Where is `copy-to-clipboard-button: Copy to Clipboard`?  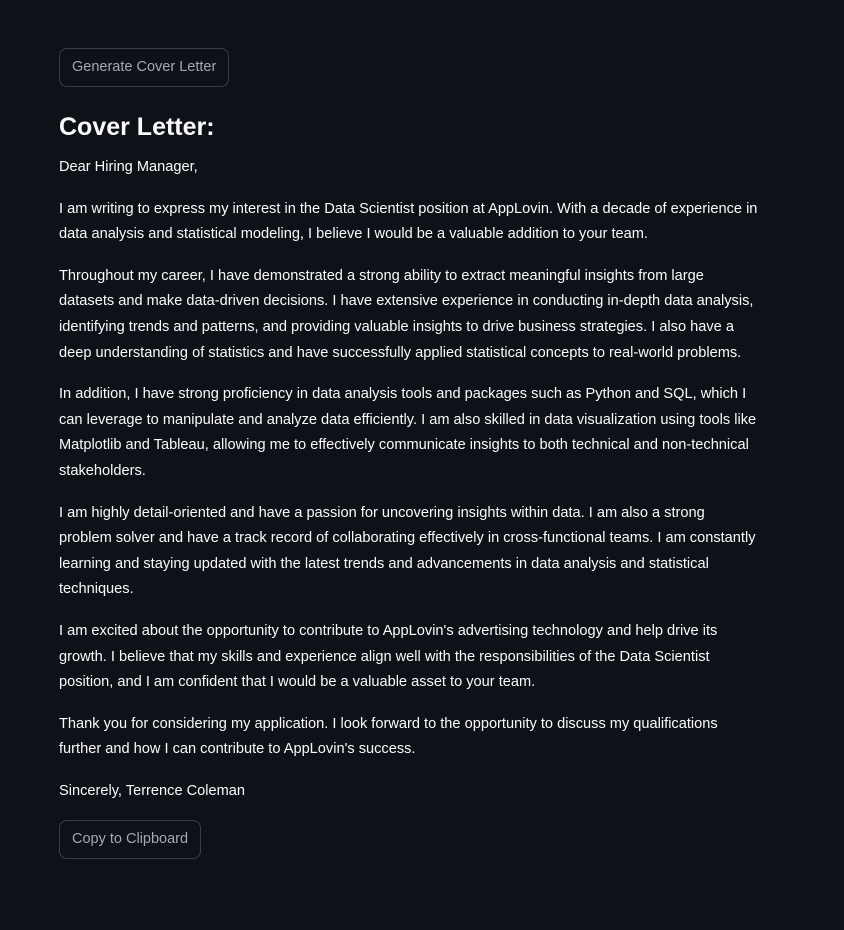 copy-to-clipboard-button: Copy to Clipboard is located at coordinates (130, 840).